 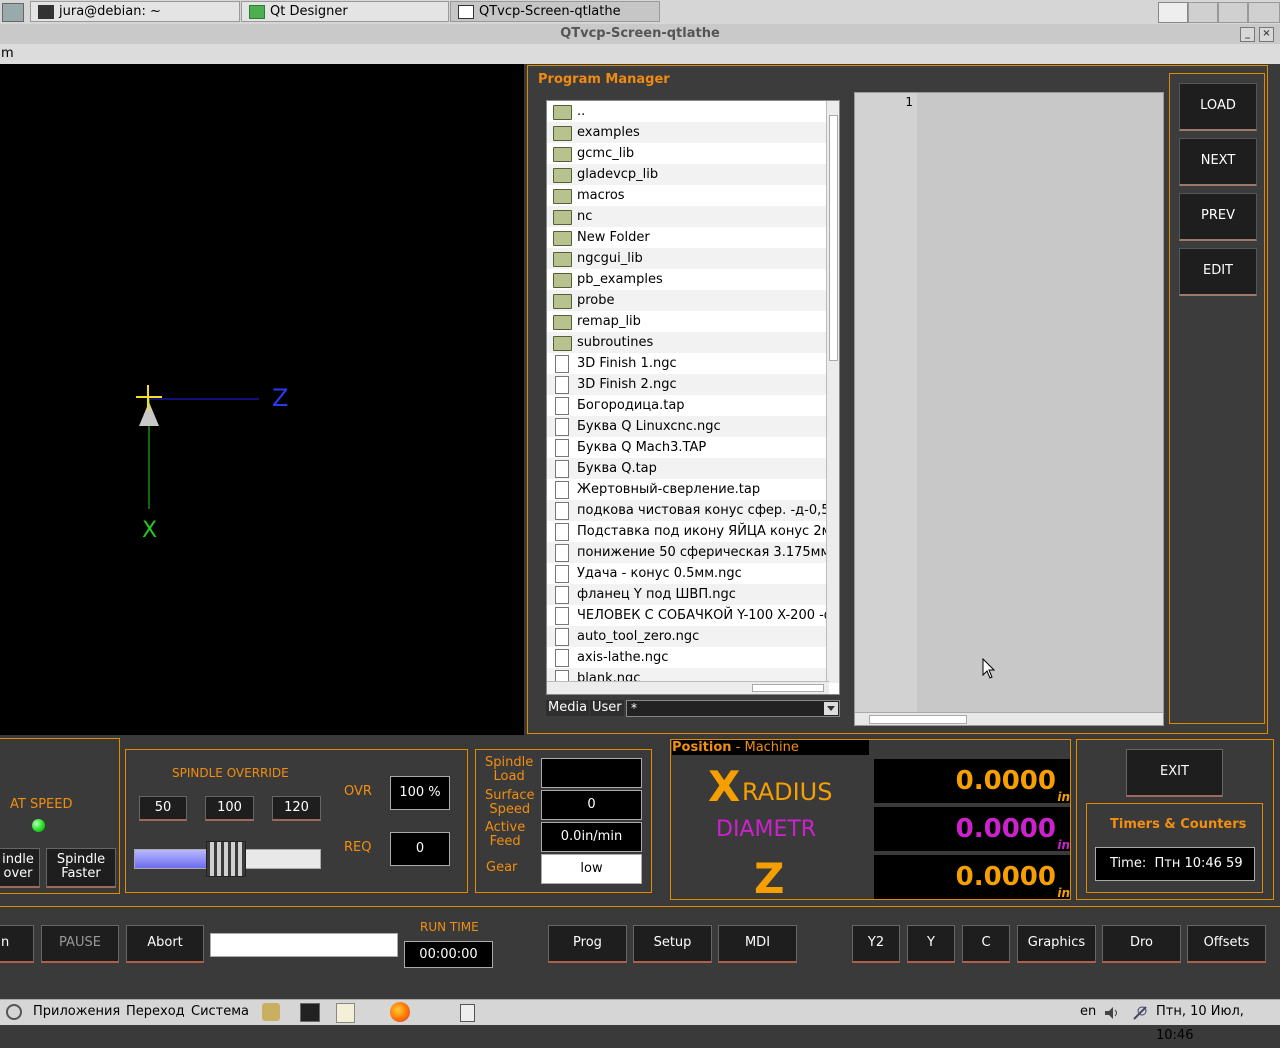 I want to click on offsets-button: Offsets, so click(x=1226, y=944).